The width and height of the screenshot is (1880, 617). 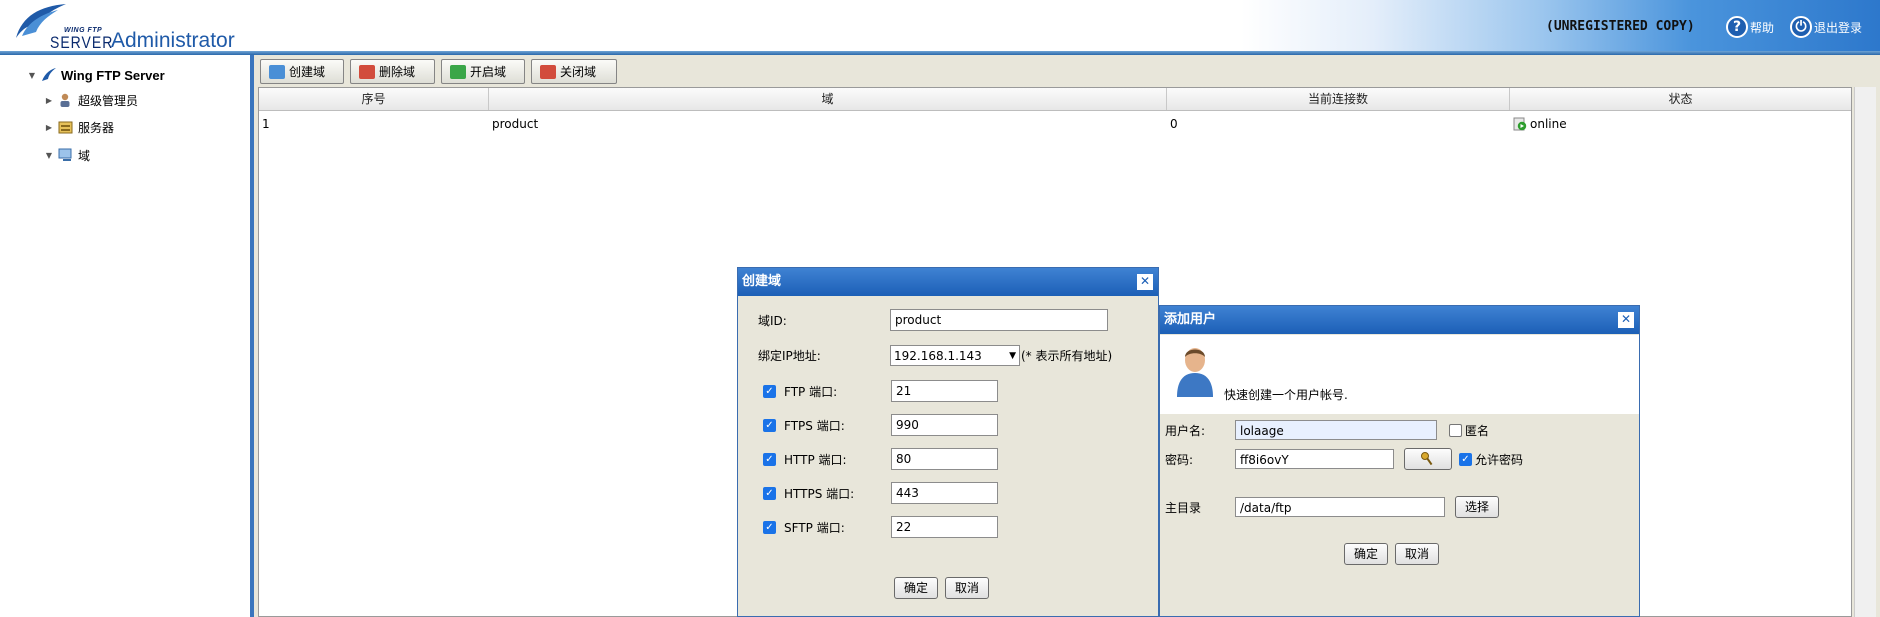 I want to click on https-port-label: HTTPS 端口:, so click(x=819, y=493).